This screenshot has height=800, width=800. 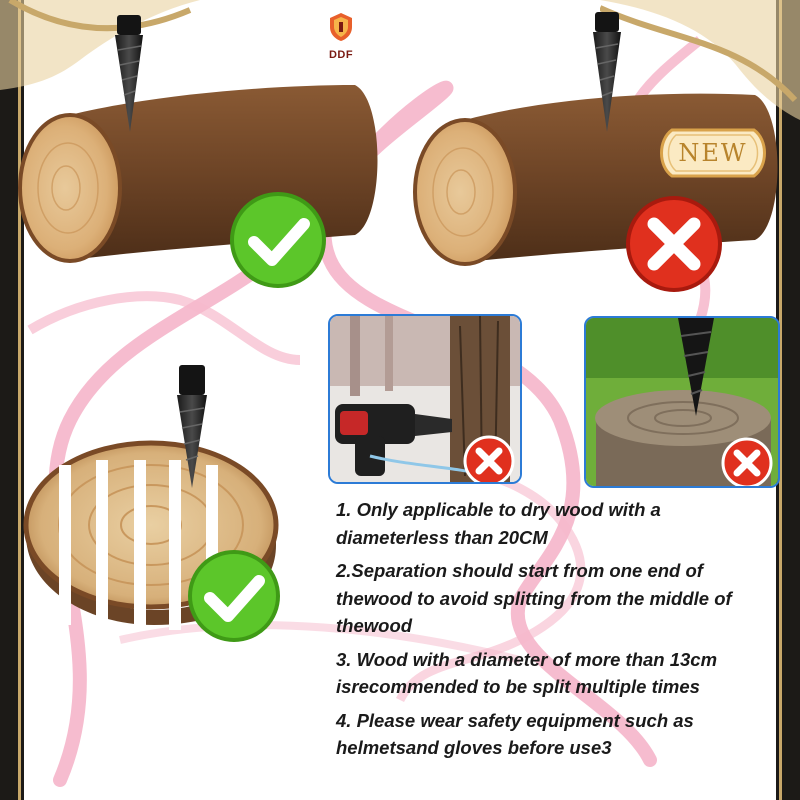 I want to click on new-badge-label: NEW, so click(x=713, y=153).